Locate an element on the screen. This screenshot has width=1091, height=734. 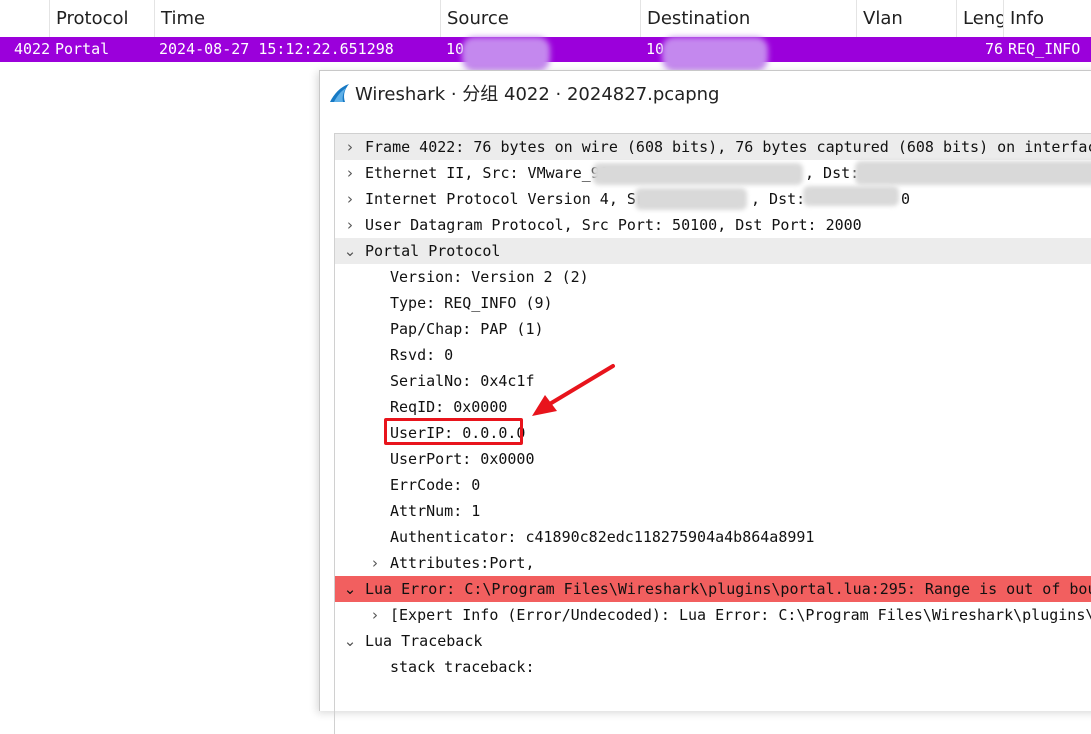
tree-item-text: Rsvd: 0 is located at coordinates (422, 355).